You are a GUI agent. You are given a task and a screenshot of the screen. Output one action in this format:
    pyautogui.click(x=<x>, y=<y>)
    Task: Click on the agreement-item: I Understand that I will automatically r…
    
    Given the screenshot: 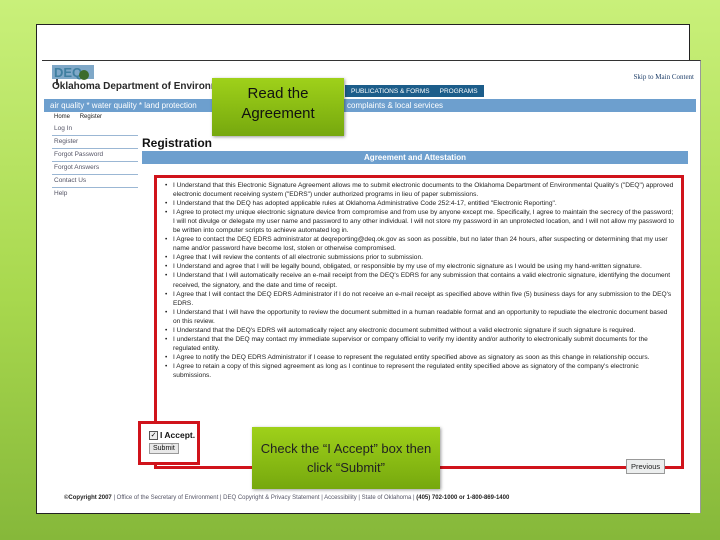 What is the action you would take?
    pyautogui.click(x=420, y=280)
    